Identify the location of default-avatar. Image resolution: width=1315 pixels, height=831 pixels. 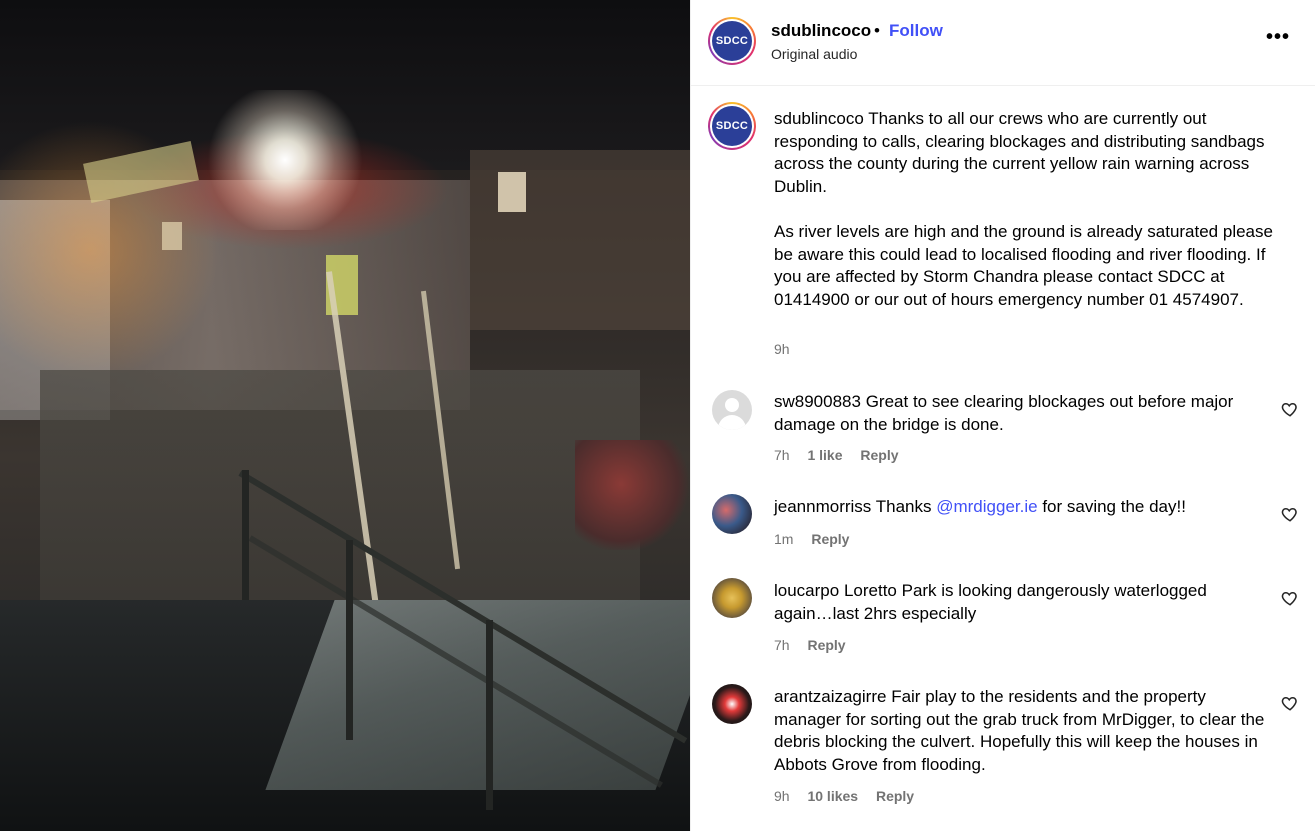
(732, 410).